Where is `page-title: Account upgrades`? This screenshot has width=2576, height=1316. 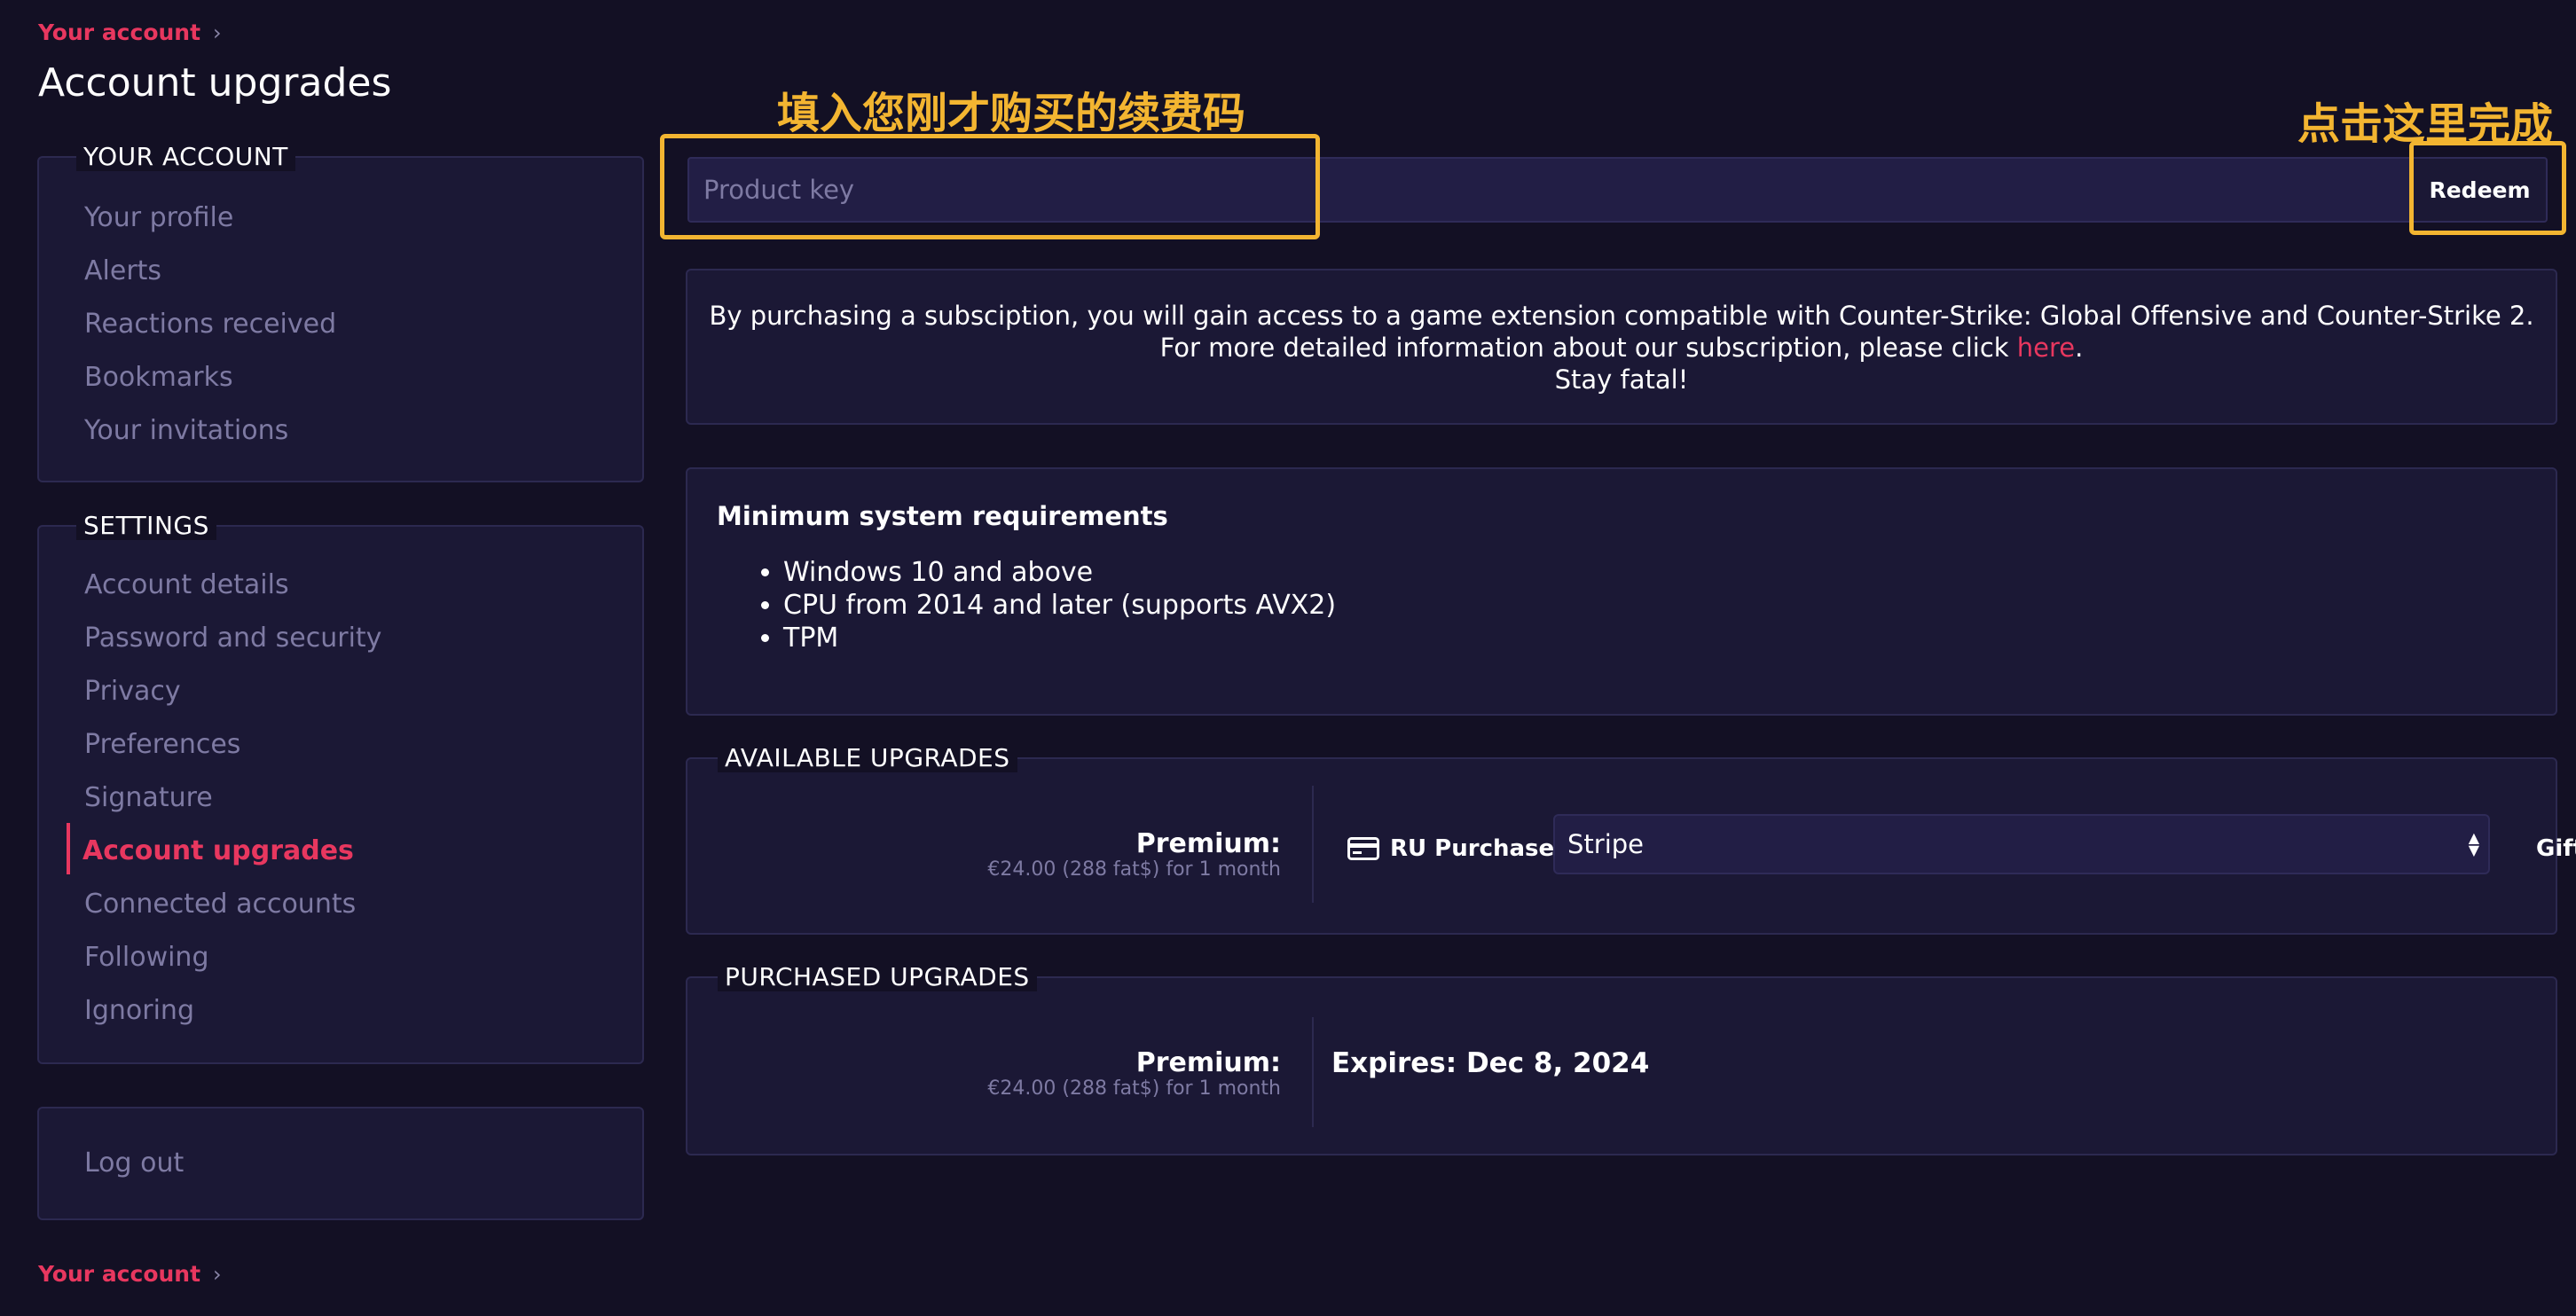
page-title: Account upgrades is located at coordinates (215, 83).